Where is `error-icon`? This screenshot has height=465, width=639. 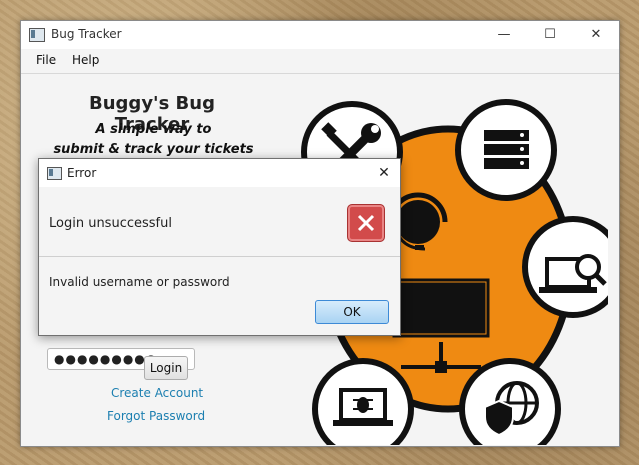 error-icon is located at coordinates (366, 223).